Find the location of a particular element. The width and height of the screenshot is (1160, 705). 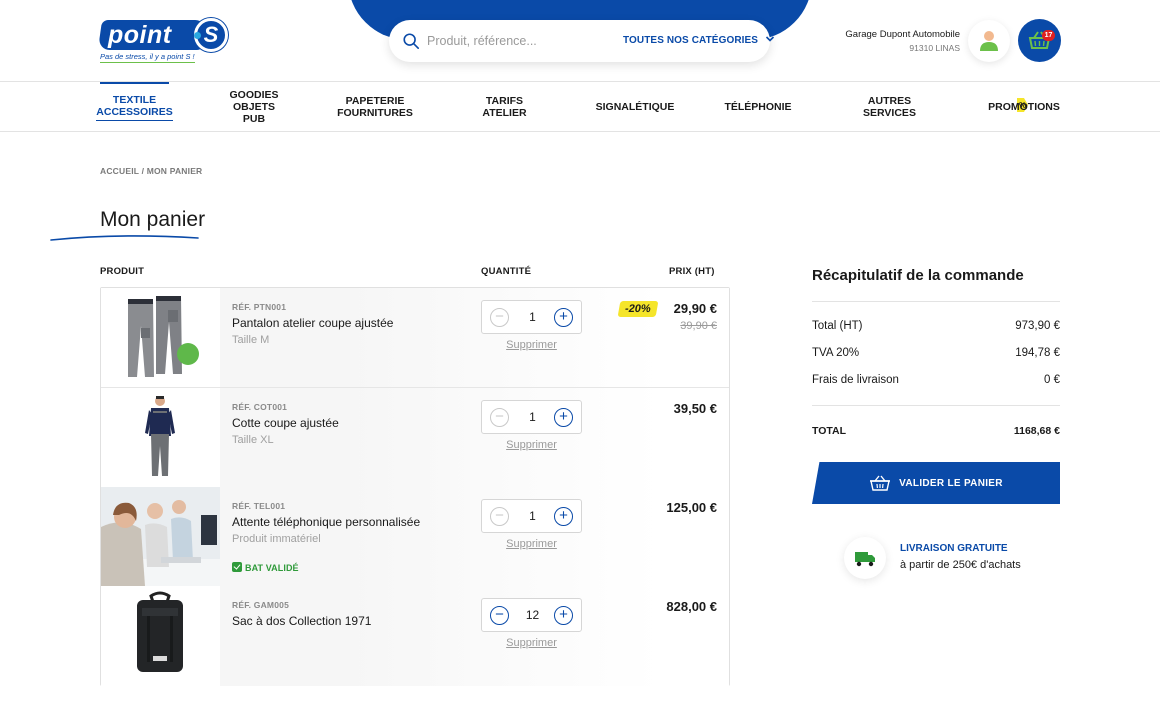

free-shipping-subtitle: à partir de 250€ d'achats is located at coordinates (960, 565).